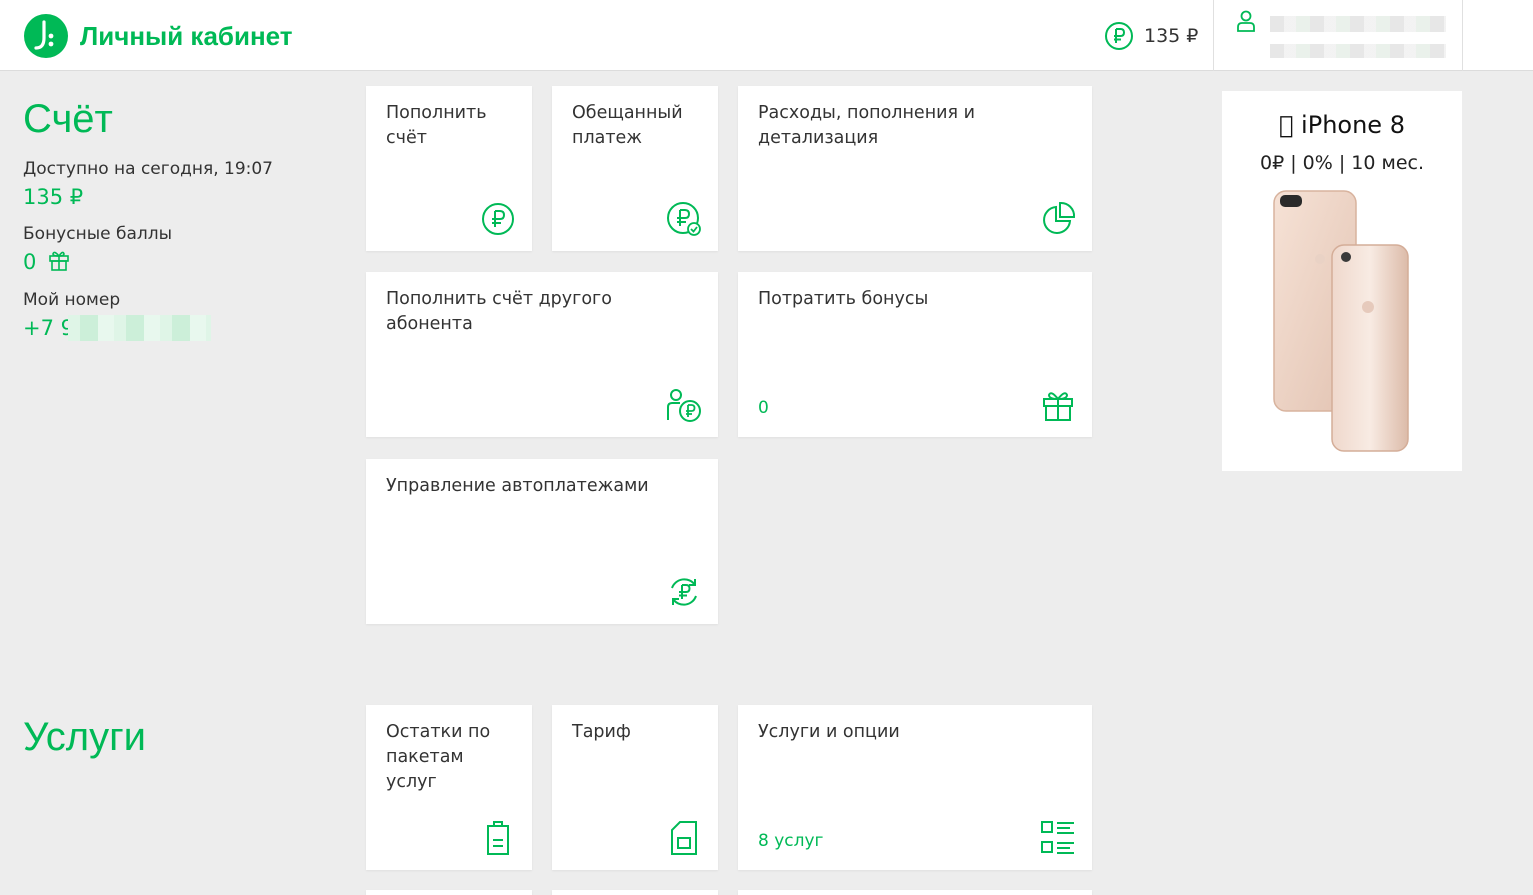 Image resolution: width=1533 pixels, height=895 pixels. Describe the element at coordinates (684, 838) in the screenshot. I see `sim-card-icon` at that location.